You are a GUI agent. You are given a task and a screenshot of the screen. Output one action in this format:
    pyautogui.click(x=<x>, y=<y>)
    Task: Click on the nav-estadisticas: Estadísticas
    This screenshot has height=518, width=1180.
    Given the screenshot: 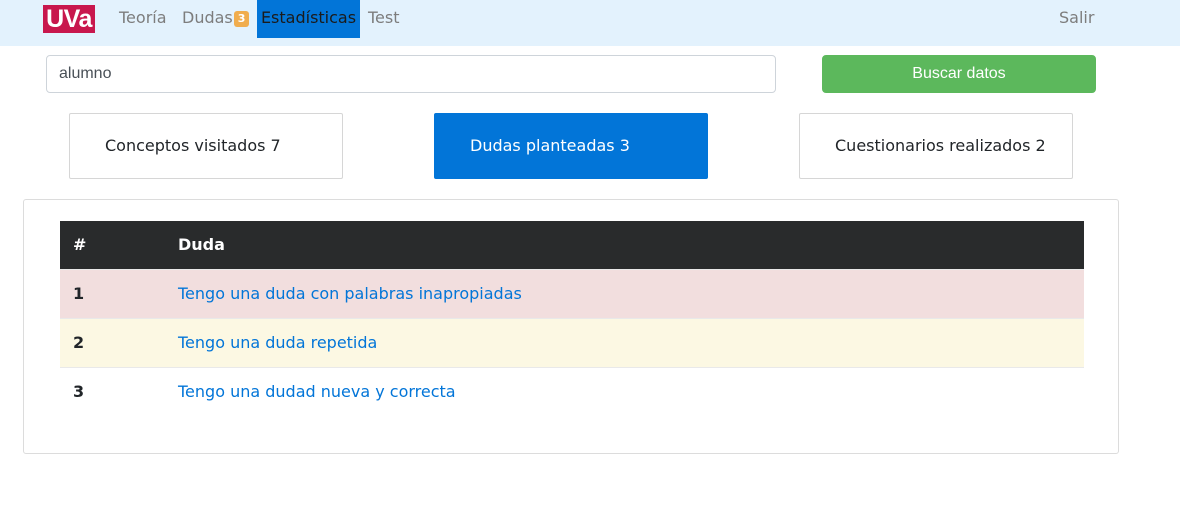 What is the action you would take?
    pyautogui.click(x=308, y=19)
    